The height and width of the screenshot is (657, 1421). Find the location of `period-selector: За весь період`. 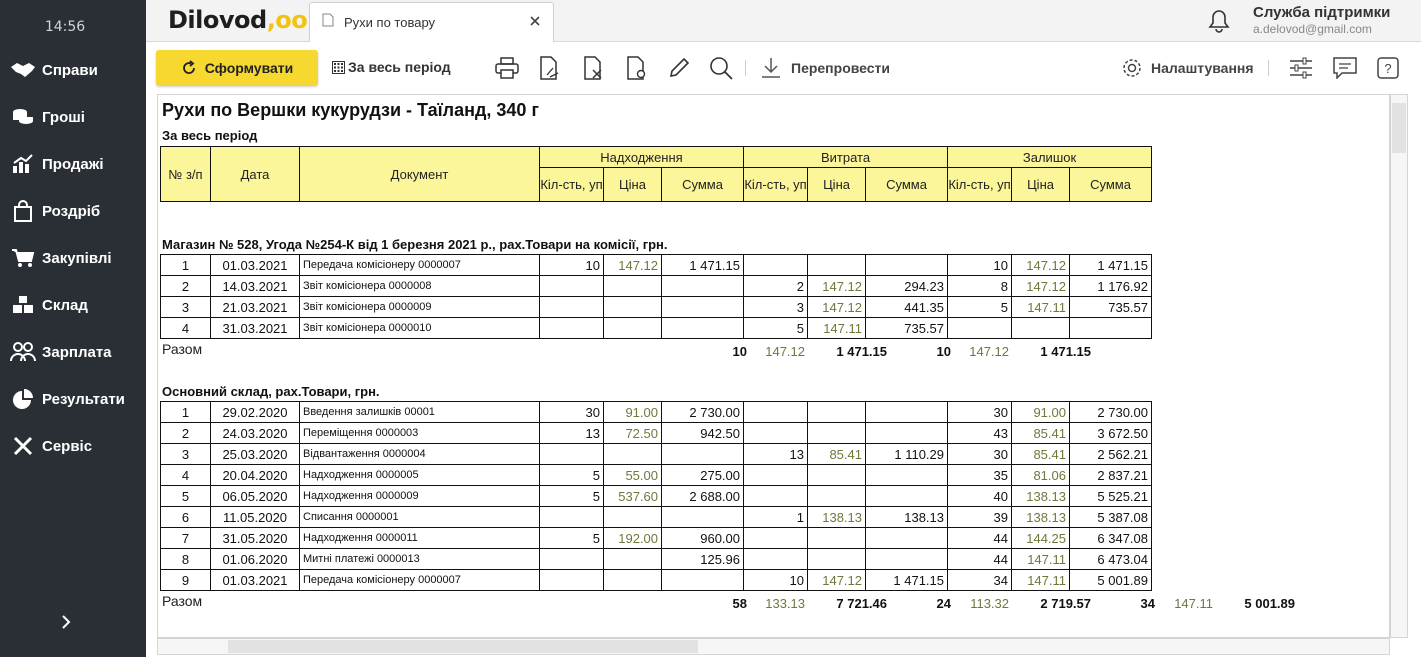

period-selector: За весь період is located at coordinates (391, 67).